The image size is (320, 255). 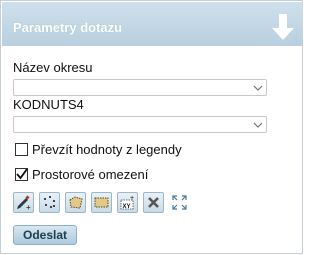 What do you see at coordinates (283, 27) in the screenshot?
I see `down-arrow-icon` at bounding box center [283, 27].